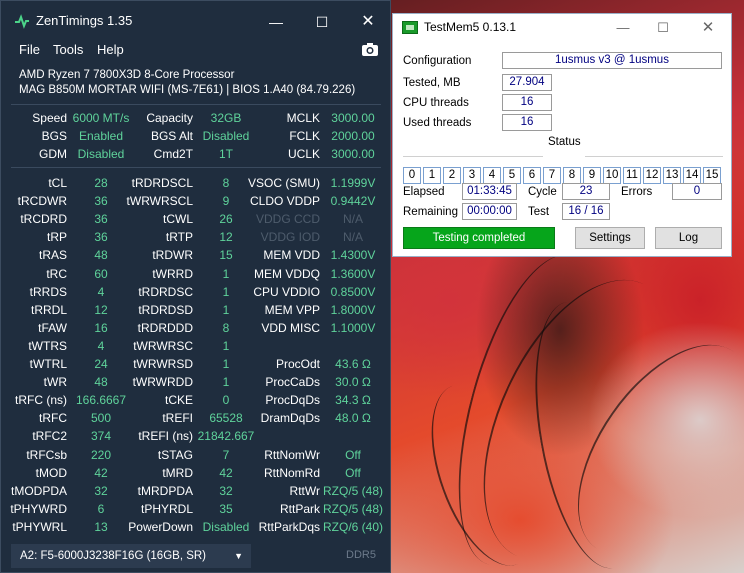 This screenshot has height=573, width=744. I want to click on value-tstag: 7, so click(226, 454).